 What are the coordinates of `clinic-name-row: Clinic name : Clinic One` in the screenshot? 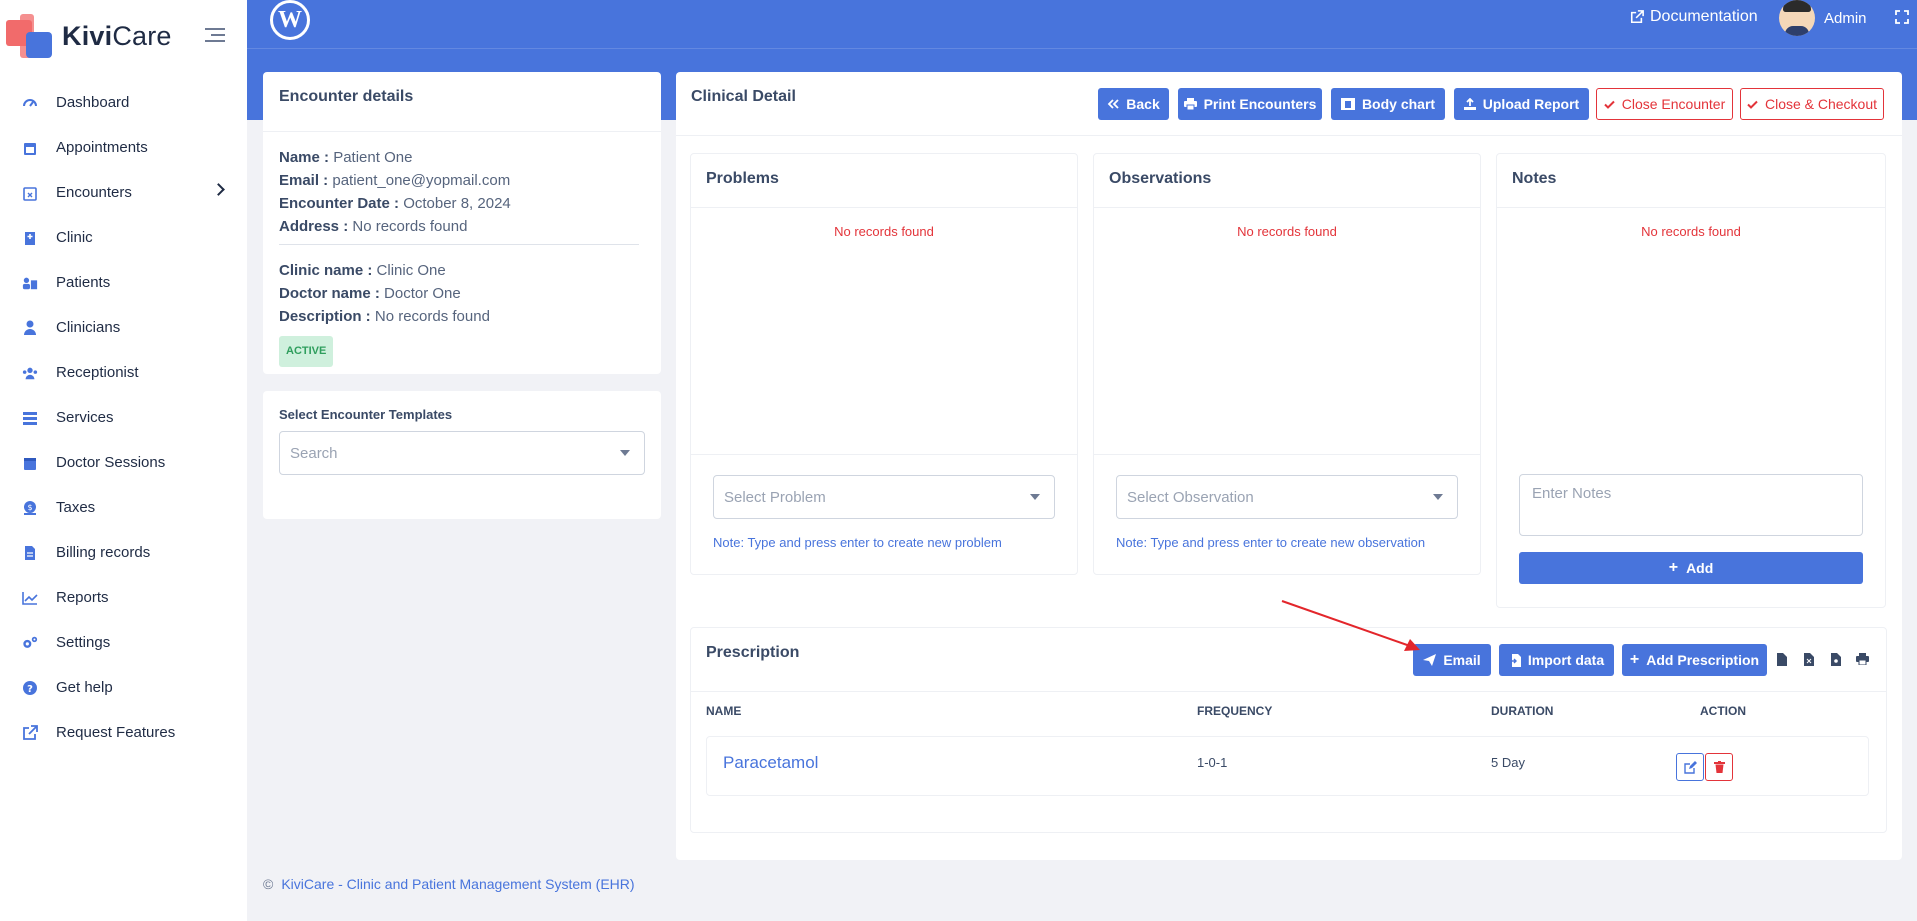 It's located at (362, 270).